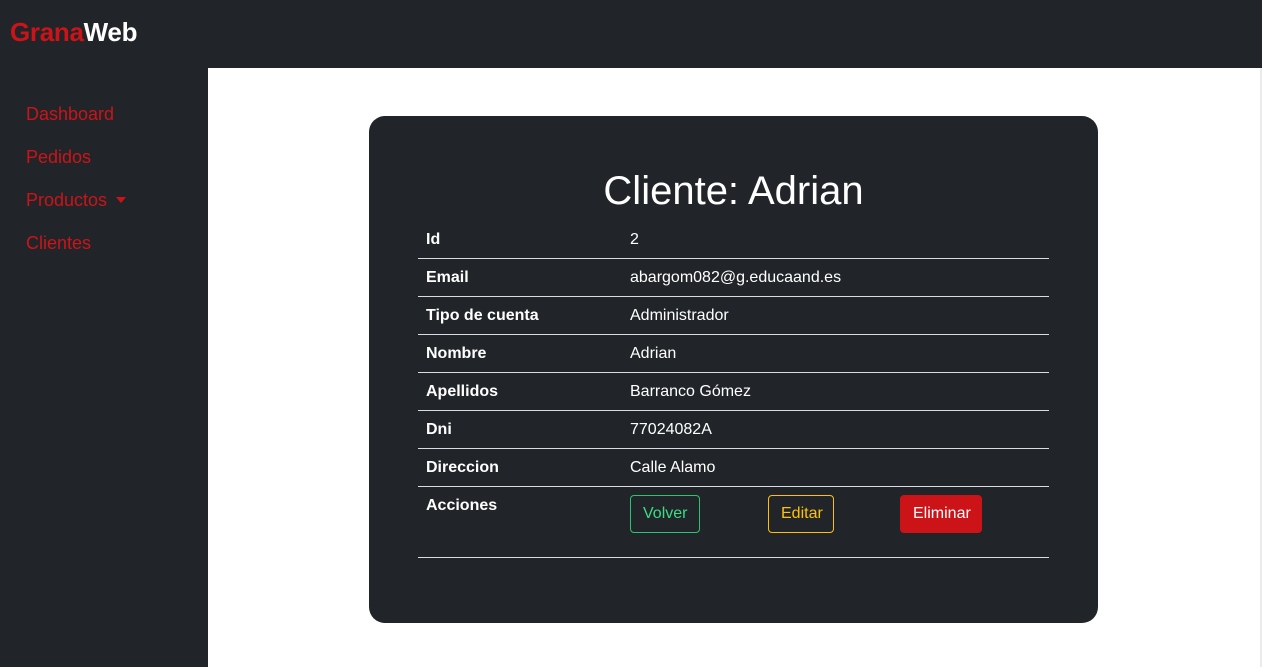 The width and height of the screenshot is (1262, 667). Describe the element at coordinates (690, 391) in the screenshot. I see `detail-value: Barranco Gómez` at that location.